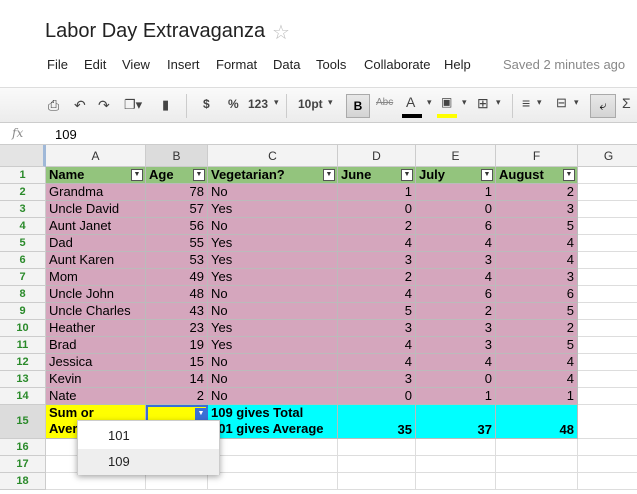 This screenshot has height=494, width=637. I want to click on table-cell: 56, so click(177, 226).